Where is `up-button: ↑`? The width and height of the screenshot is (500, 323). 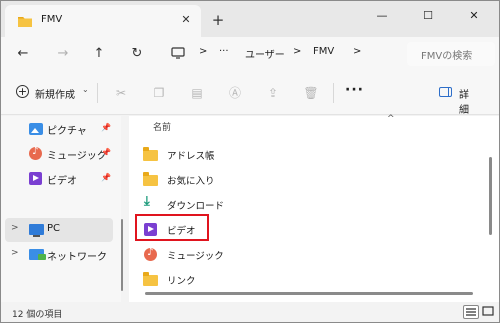 up-button: ↑ is located at coordinates (99, 54).